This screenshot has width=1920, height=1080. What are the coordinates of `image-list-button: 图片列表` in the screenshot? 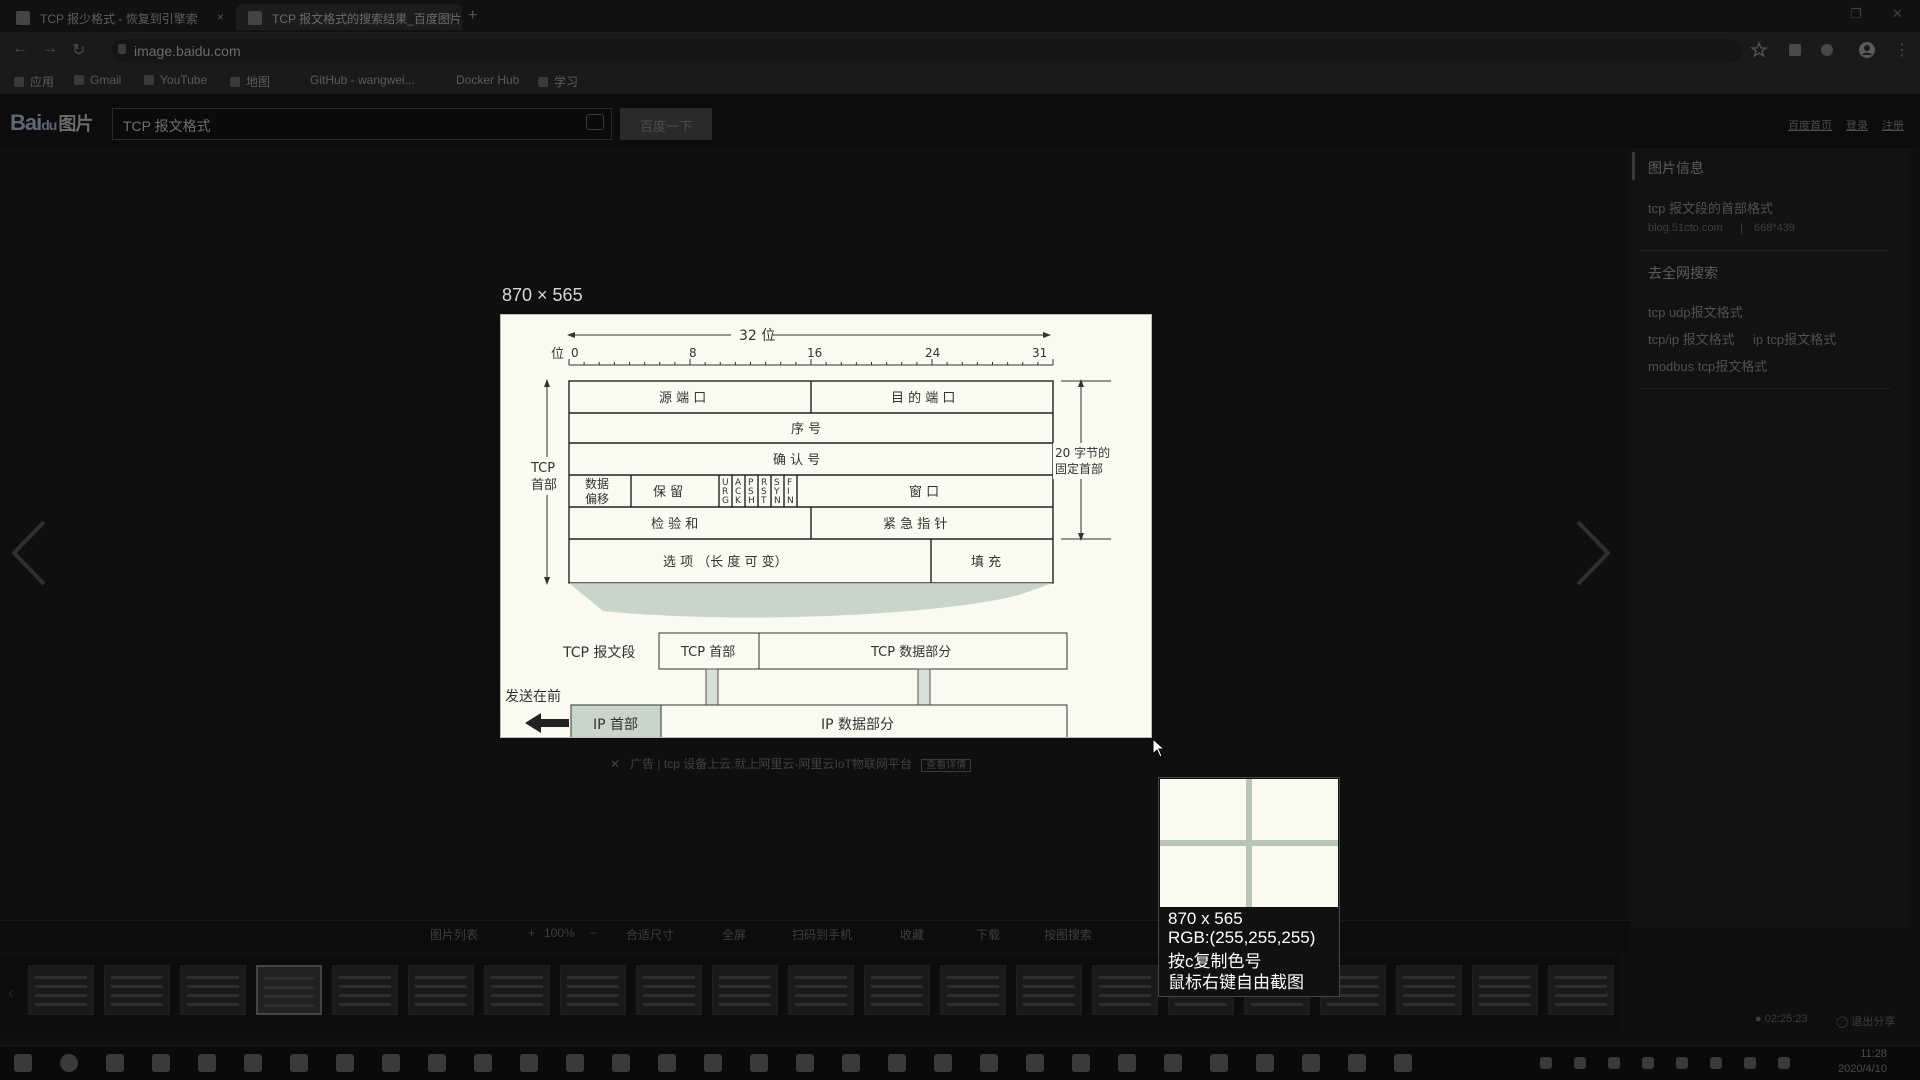 It's located at (454, 934).